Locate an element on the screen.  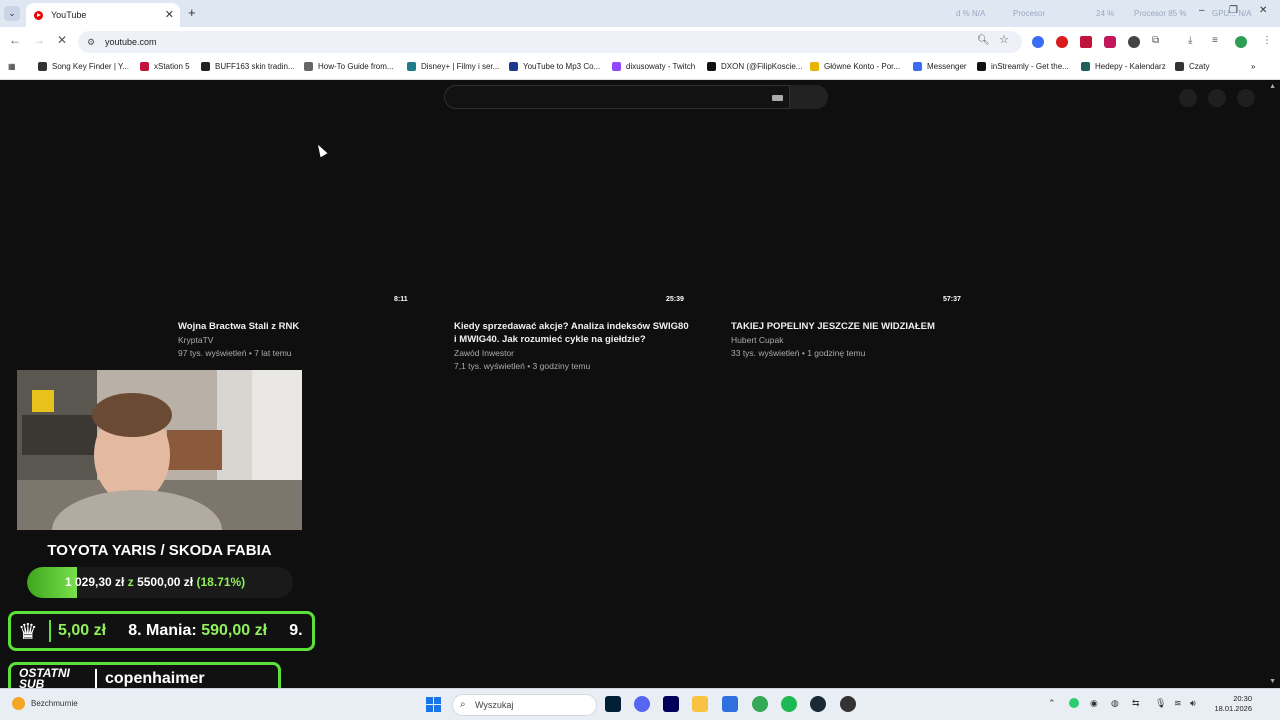
tray-app-icon is located at coordinates (1074, 703).